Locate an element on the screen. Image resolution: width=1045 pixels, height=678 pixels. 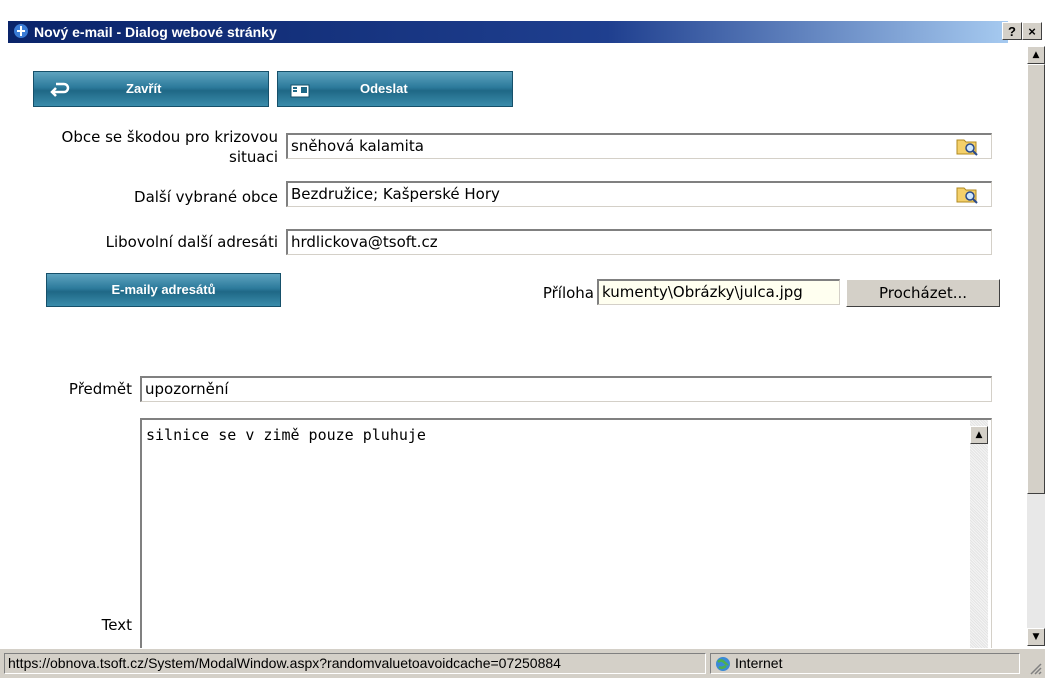
scroll-thumb is located at coordinates (1036, 279).